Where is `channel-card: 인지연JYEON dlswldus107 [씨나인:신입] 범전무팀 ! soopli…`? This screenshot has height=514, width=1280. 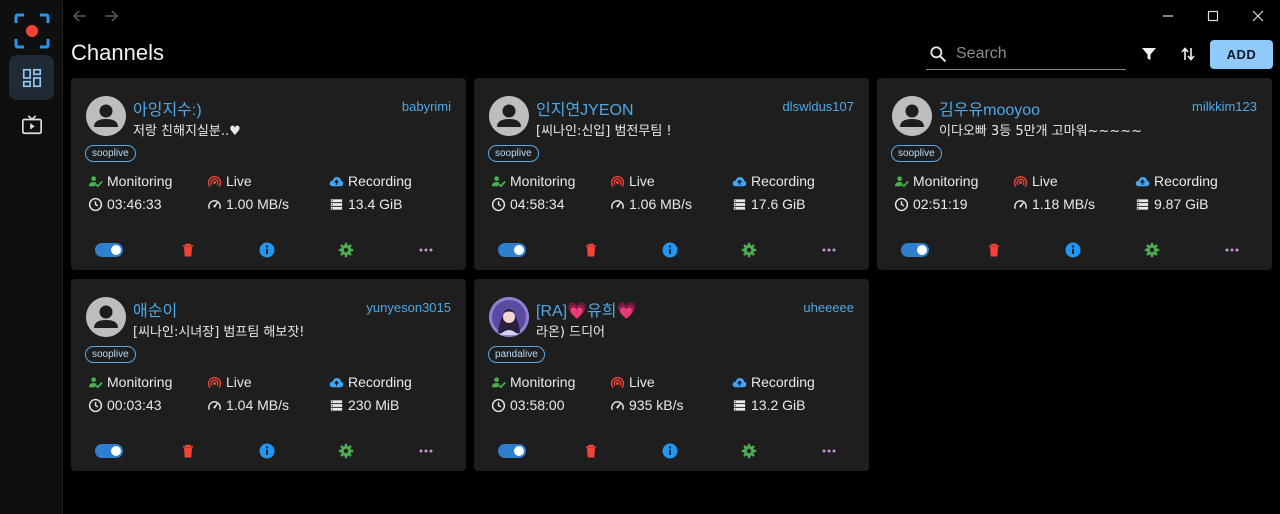
channel-card: 인지연JYEON dlswldus107 [씨나인:신입] 범전무팀 ! soopli… is located at coordinates (671, 174).